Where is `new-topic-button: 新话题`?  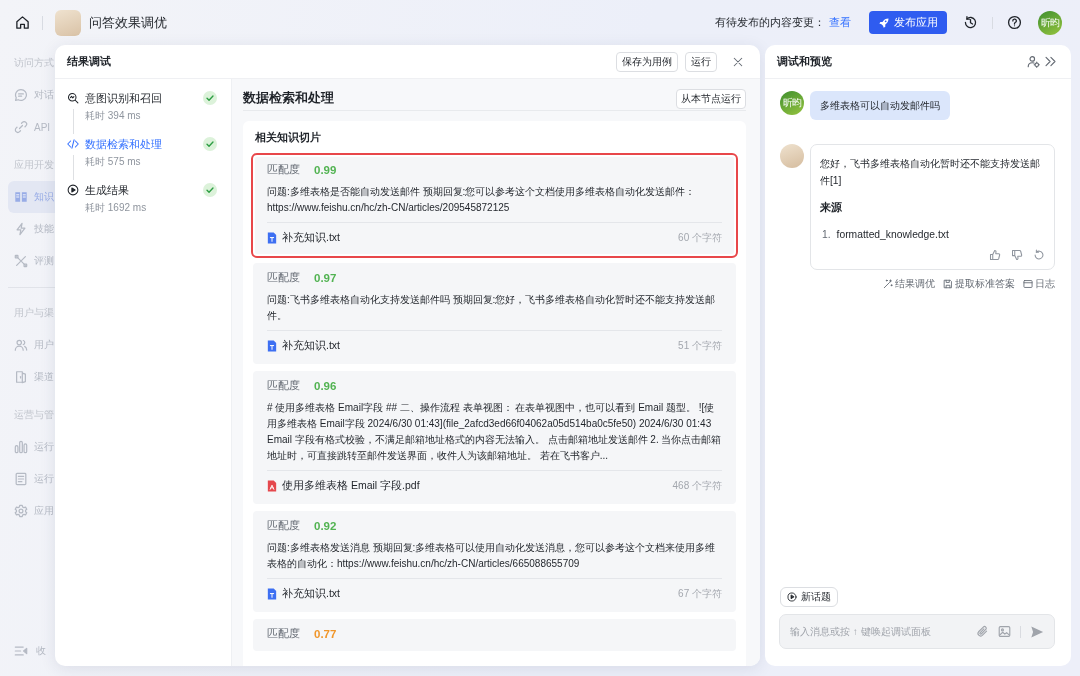 new-topic-button: 新话题 is located at coordinates (809, 597).